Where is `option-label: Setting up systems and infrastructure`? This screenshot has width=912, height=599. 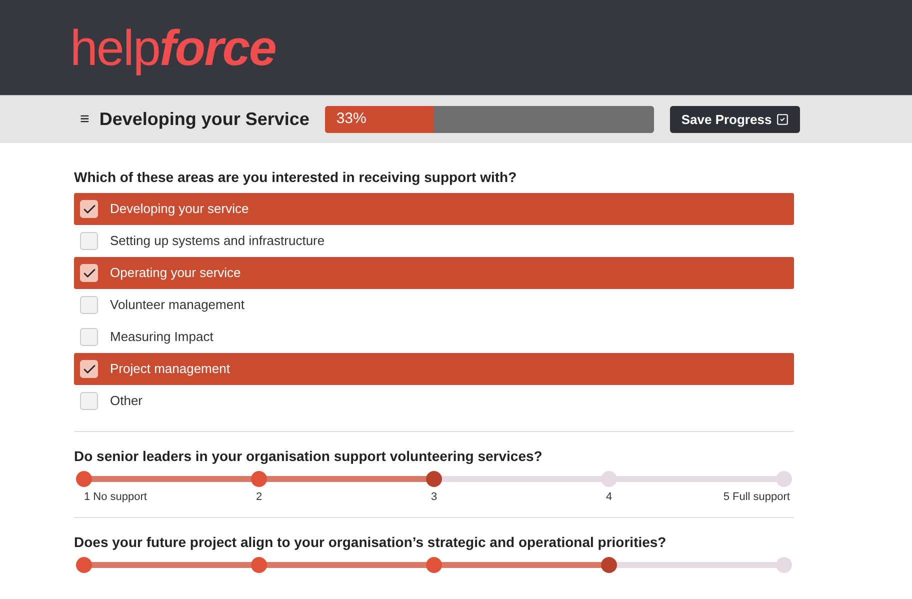
option-label: Setting up systems and infrastructure is located at coordinates (217, 241).